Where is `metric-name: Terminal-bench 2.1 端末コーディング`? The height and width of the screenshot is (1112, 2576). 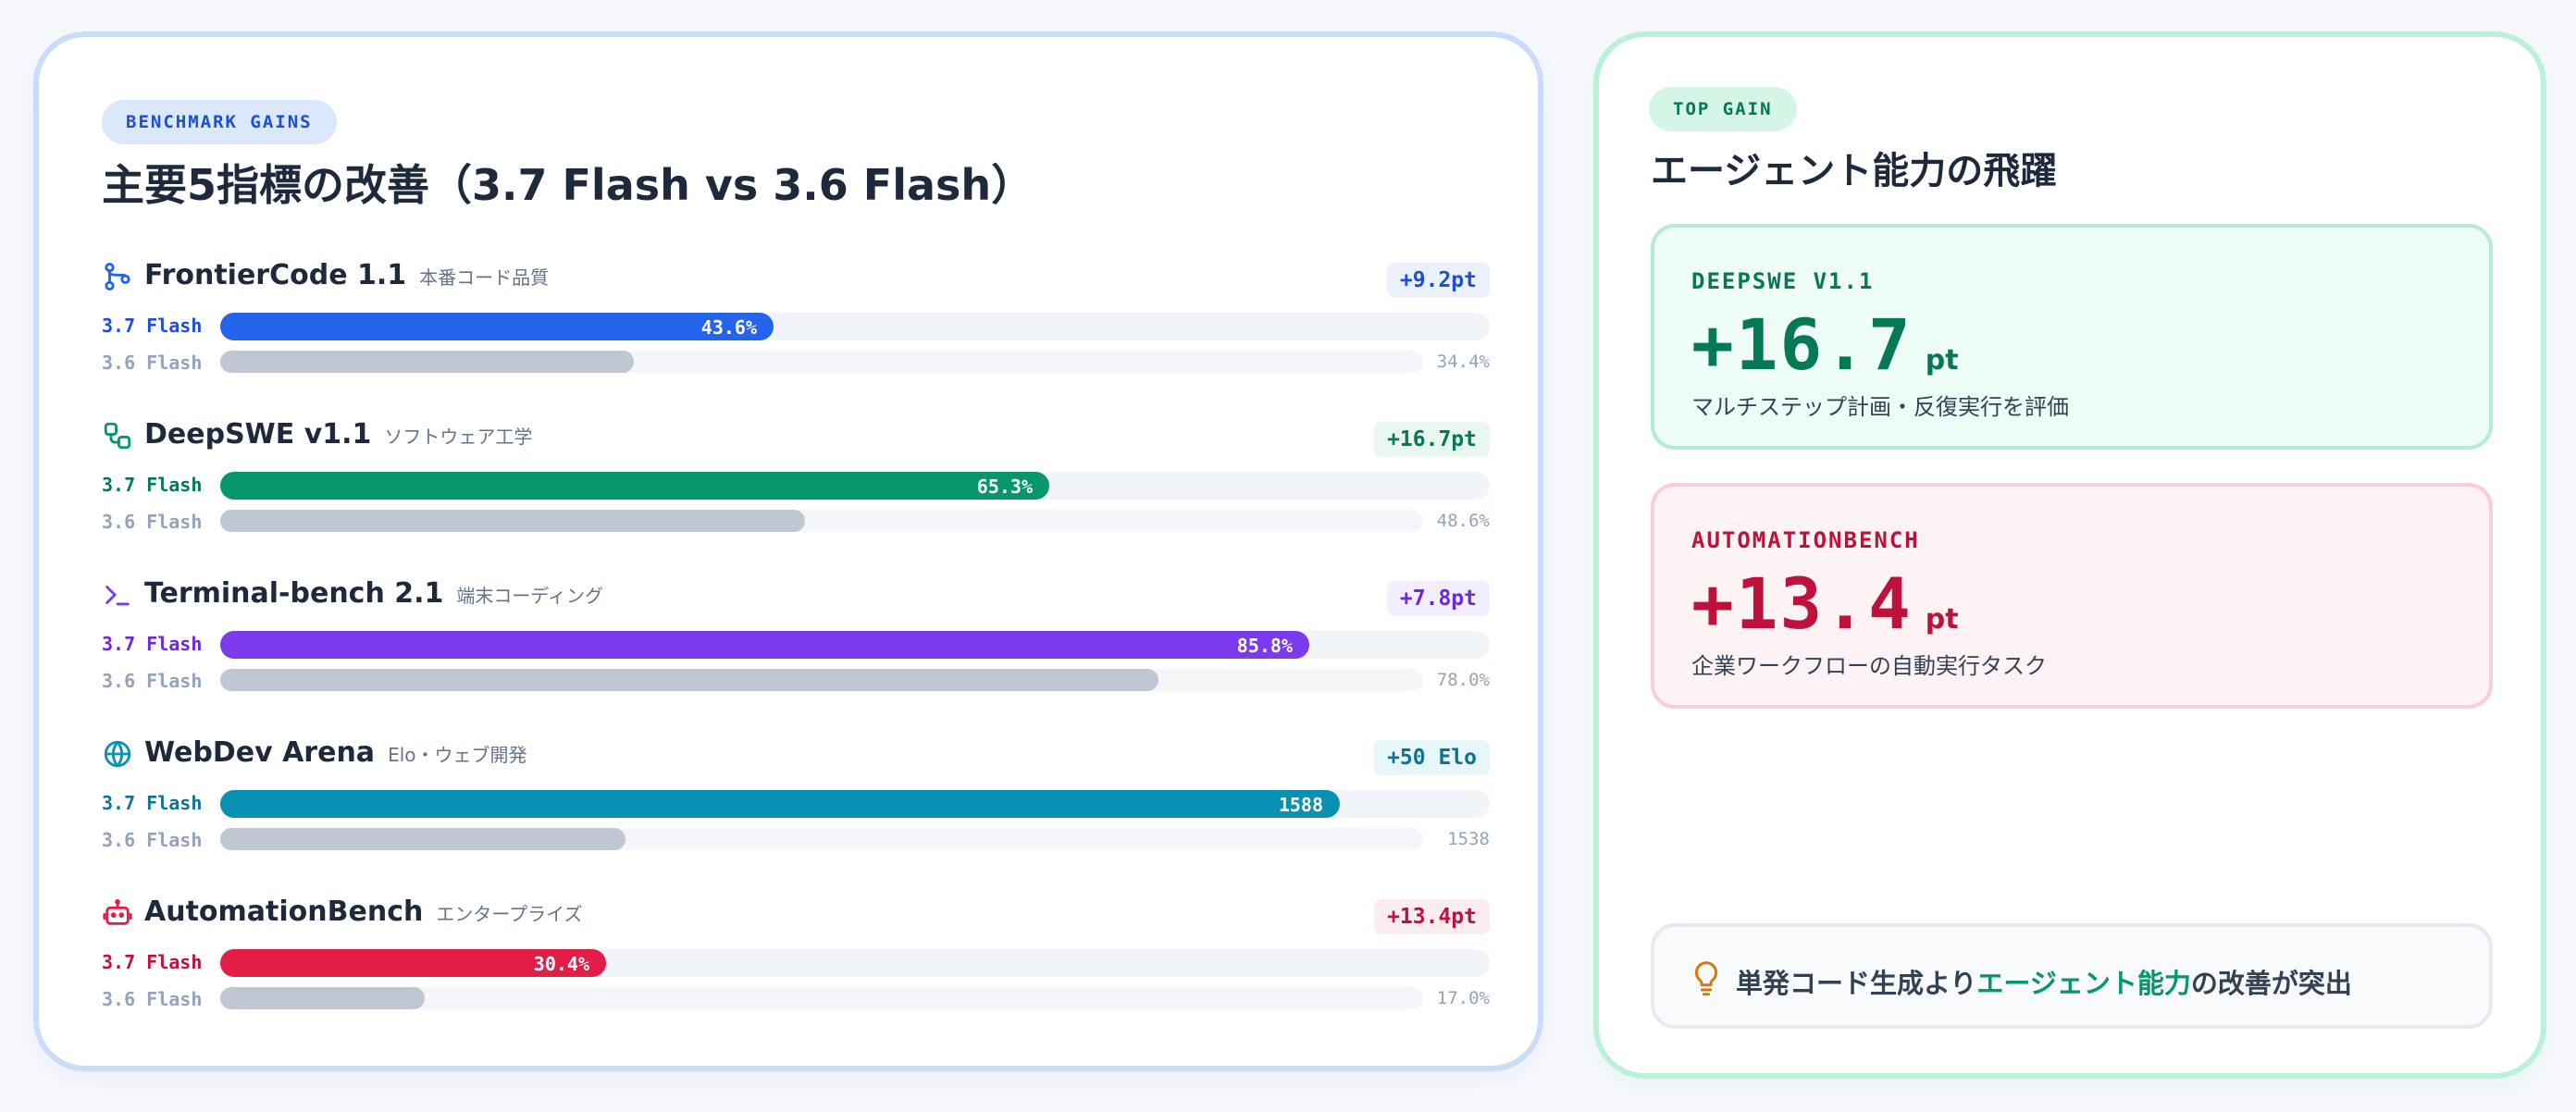 metric-name: Terminal-bench 2.1 端末コーディング is located at coordinates (374, 593).